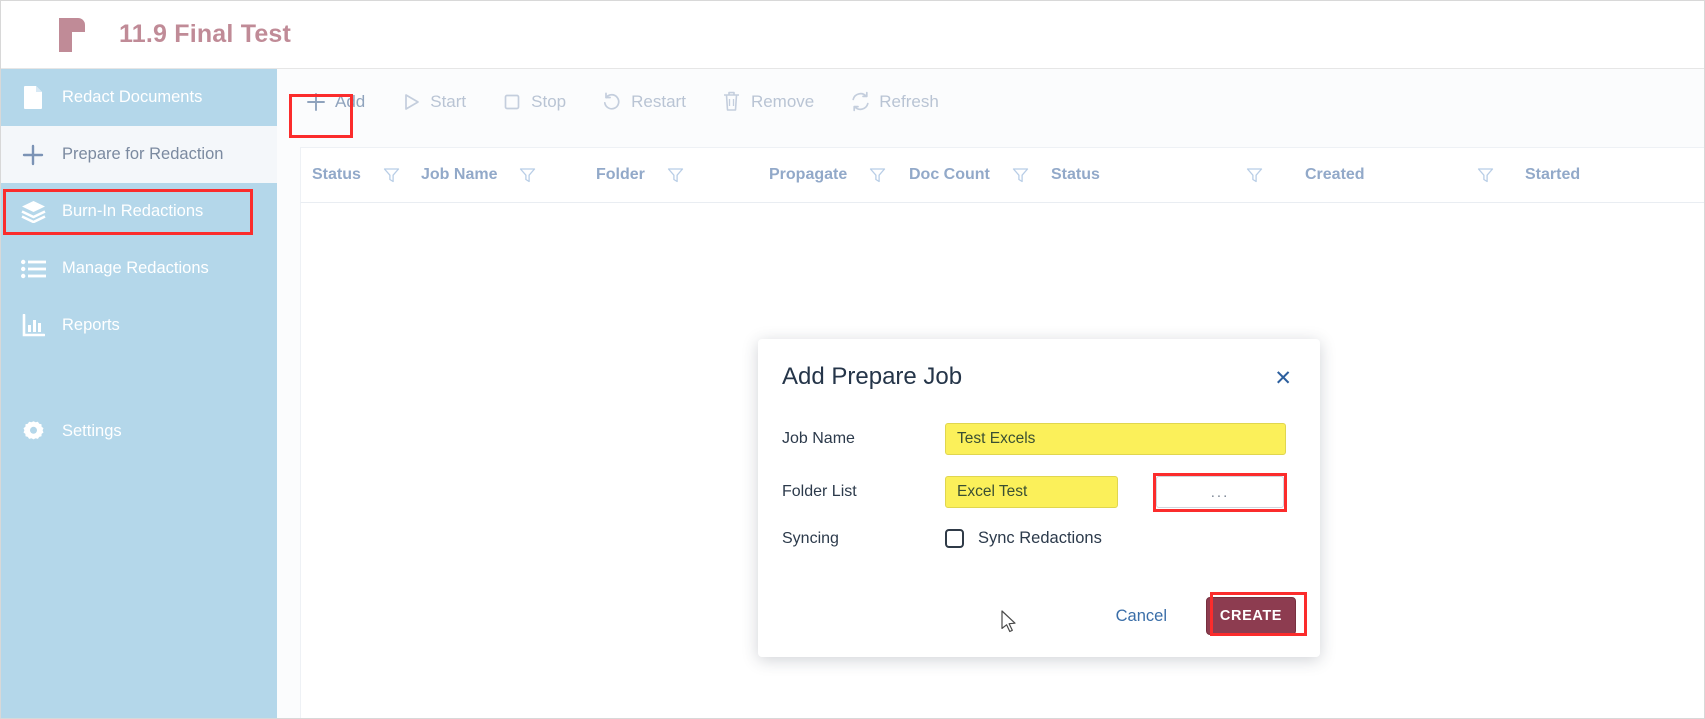  I want to click on job-name-label: Job Name, so click(818, 438).